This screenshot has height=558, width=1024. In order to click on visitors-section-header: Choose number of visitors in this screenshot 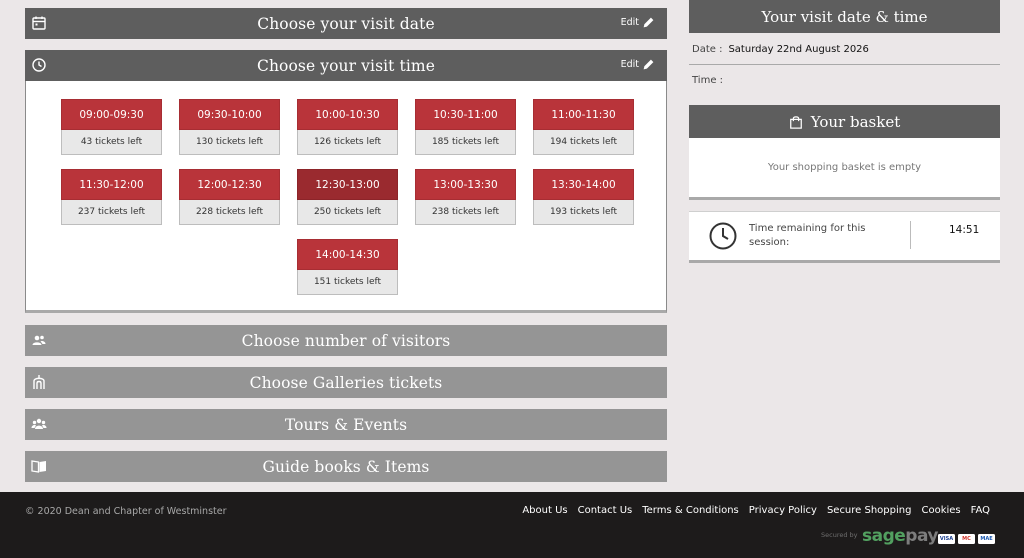, I will do `click(346, 340)`.